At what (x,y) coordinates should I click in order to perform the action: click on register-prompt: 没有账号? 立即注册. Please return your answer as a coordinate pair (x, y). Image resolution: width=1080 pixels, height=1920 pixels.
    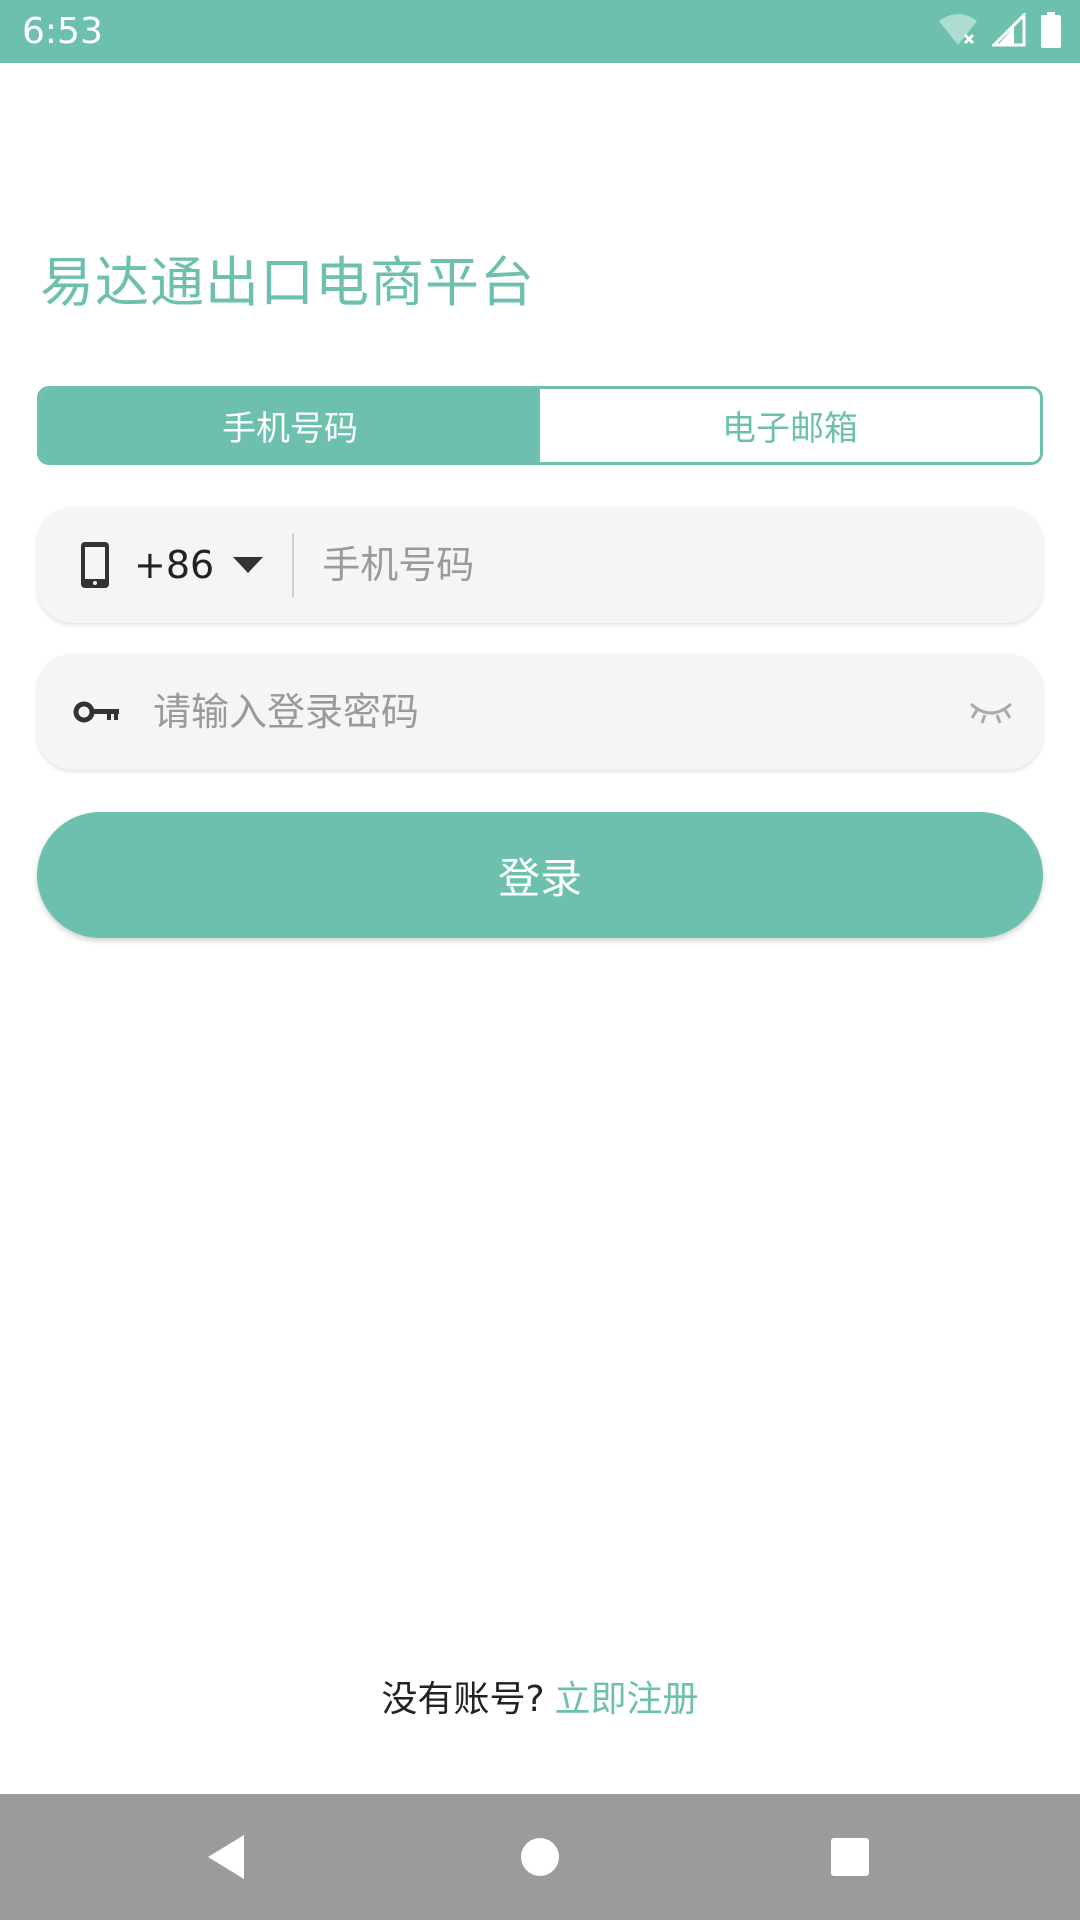
    Looking at the image, I should click on (540, 1700).